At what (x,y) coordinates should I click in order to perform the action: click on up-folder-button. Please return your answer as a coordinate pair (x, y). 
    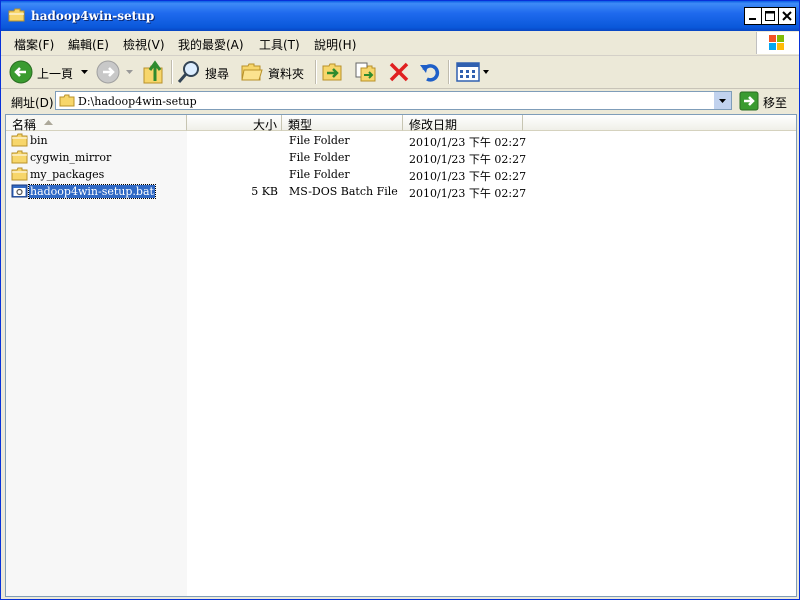
    Looking at the image, I should click on (154, 72).